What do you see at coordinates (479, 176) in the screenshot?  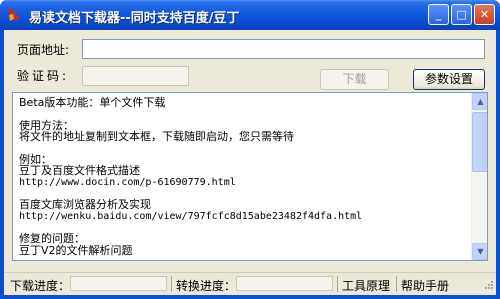 I see `vertical-scrollbar: ▲ ▼` at bounding box center [479, 176].